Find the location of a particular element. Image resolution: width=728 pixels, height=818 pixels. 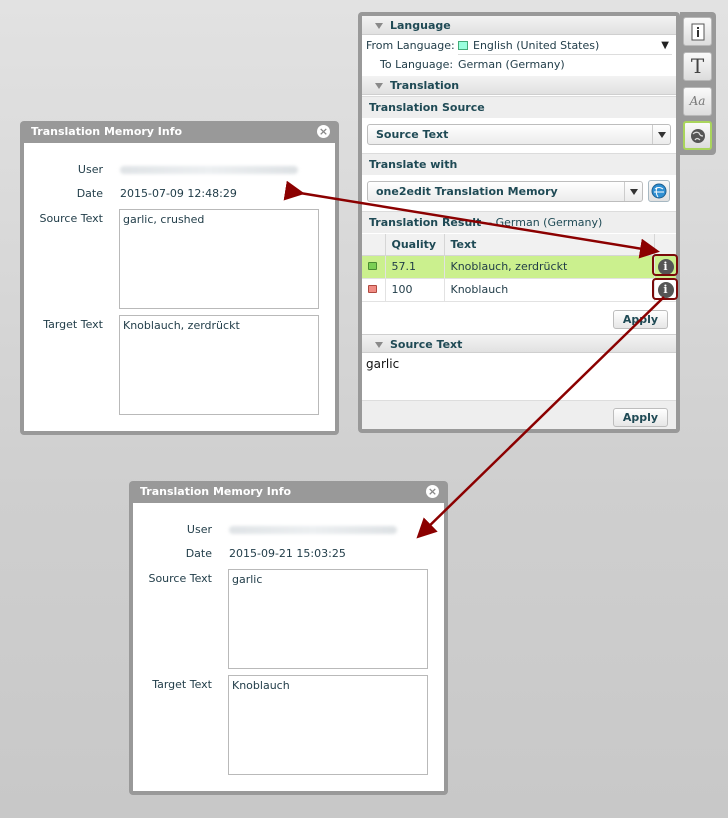

table-row: 57.1 Knoblauch, zerdrückt i is located at coordinates (519, 267).